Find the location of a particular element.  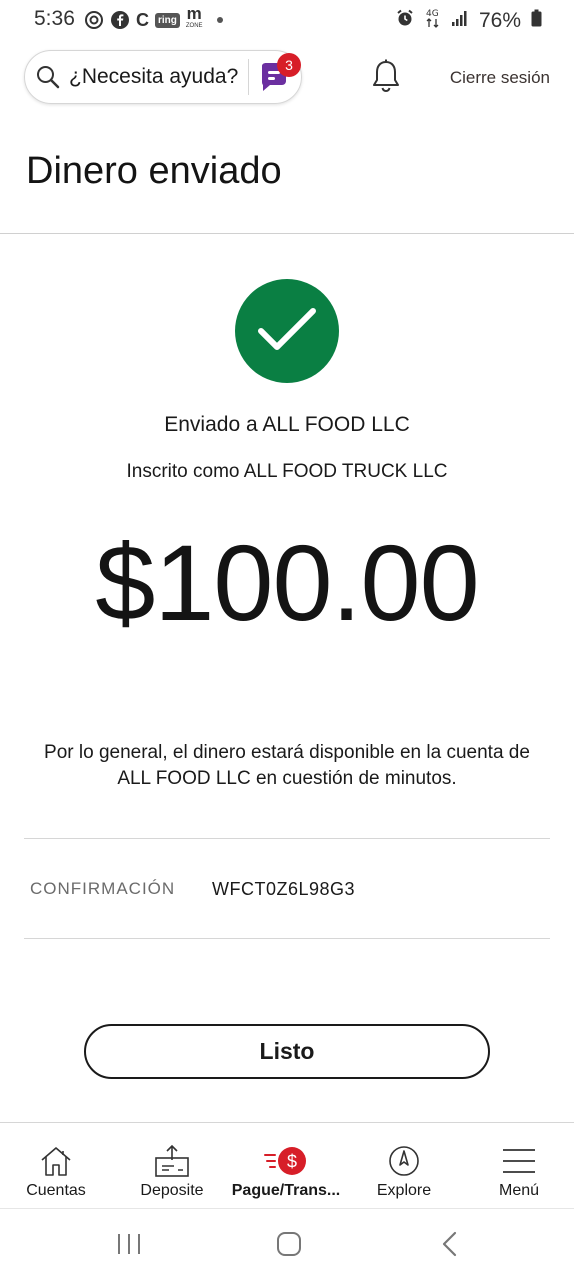

sign-out-link: Cierre sesión is located at coordinates (500, 78).